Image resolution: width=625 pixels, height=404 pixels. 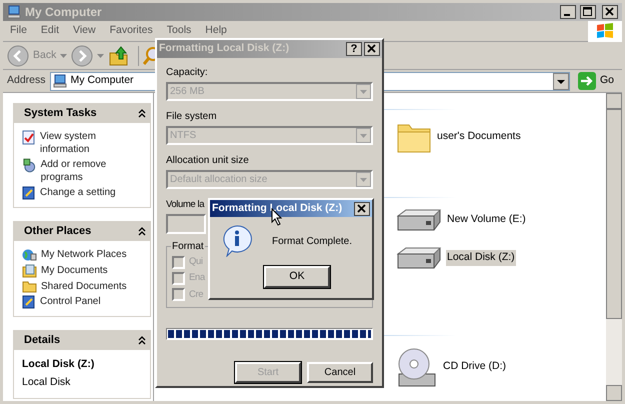 I want to click on field-label: Volume la, so click(x=185, y=204).